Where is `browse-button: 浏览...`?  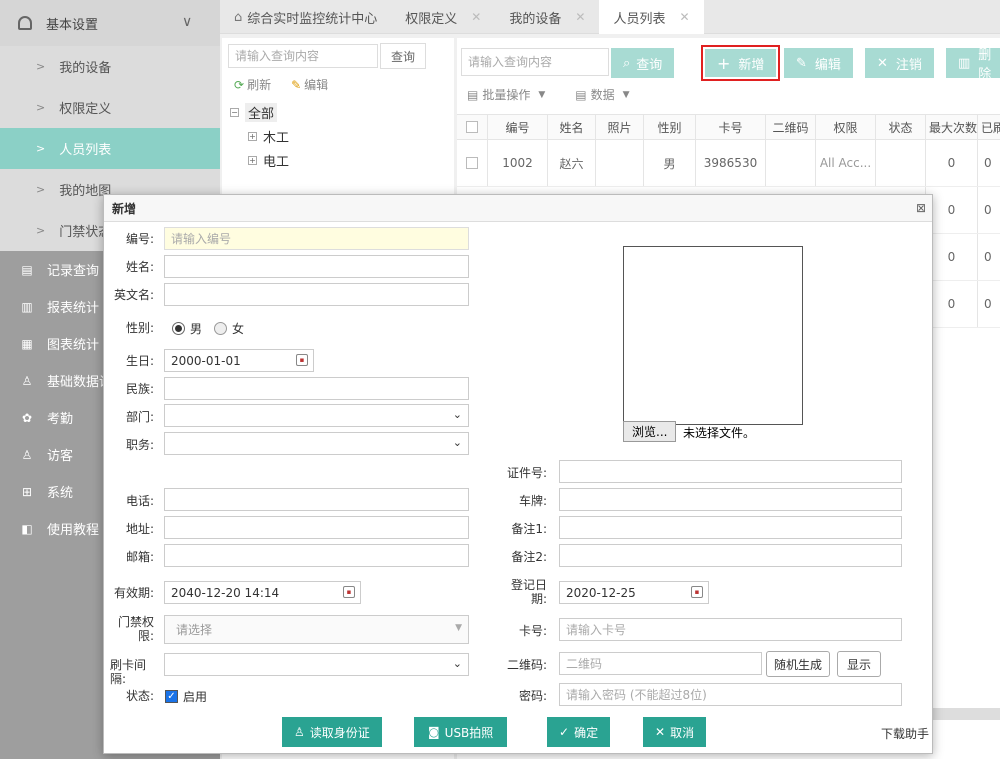 browse-button: 浏览... is located at coordinates (650, 431).